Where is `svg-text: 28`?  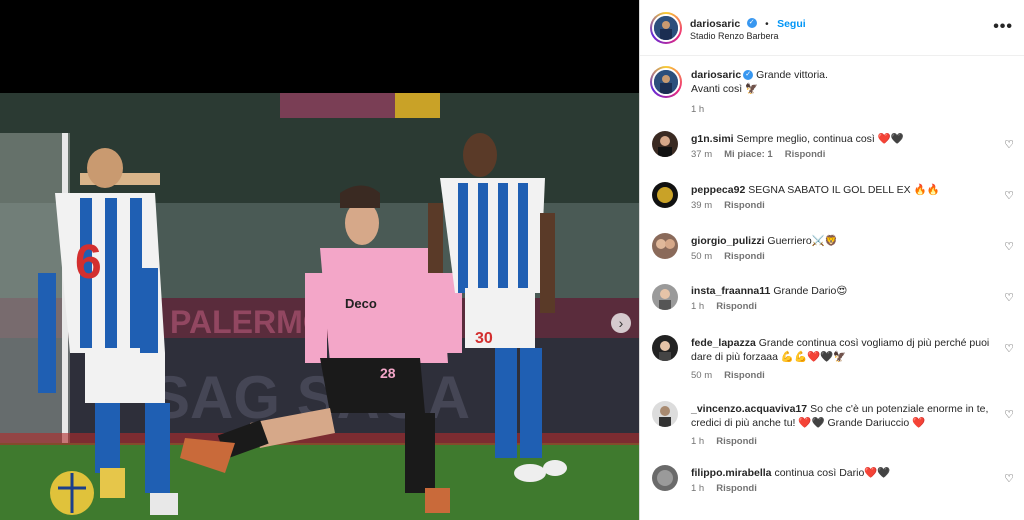 svg-text: 28 is located at coordinates (388, 373).